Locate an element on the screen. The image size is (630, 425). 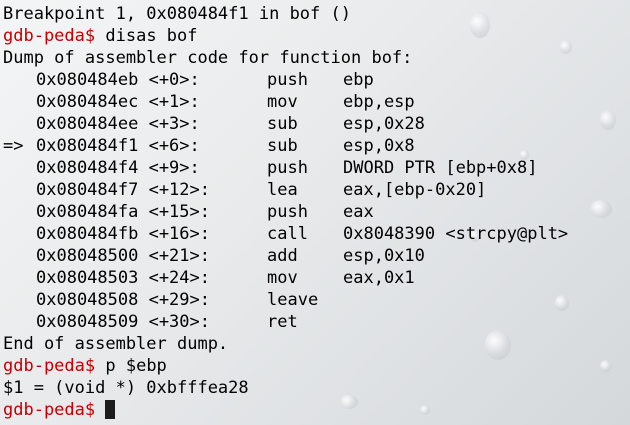
command-line-print: gdb-peda$ p $ebp is located at coordinates (316, 366).